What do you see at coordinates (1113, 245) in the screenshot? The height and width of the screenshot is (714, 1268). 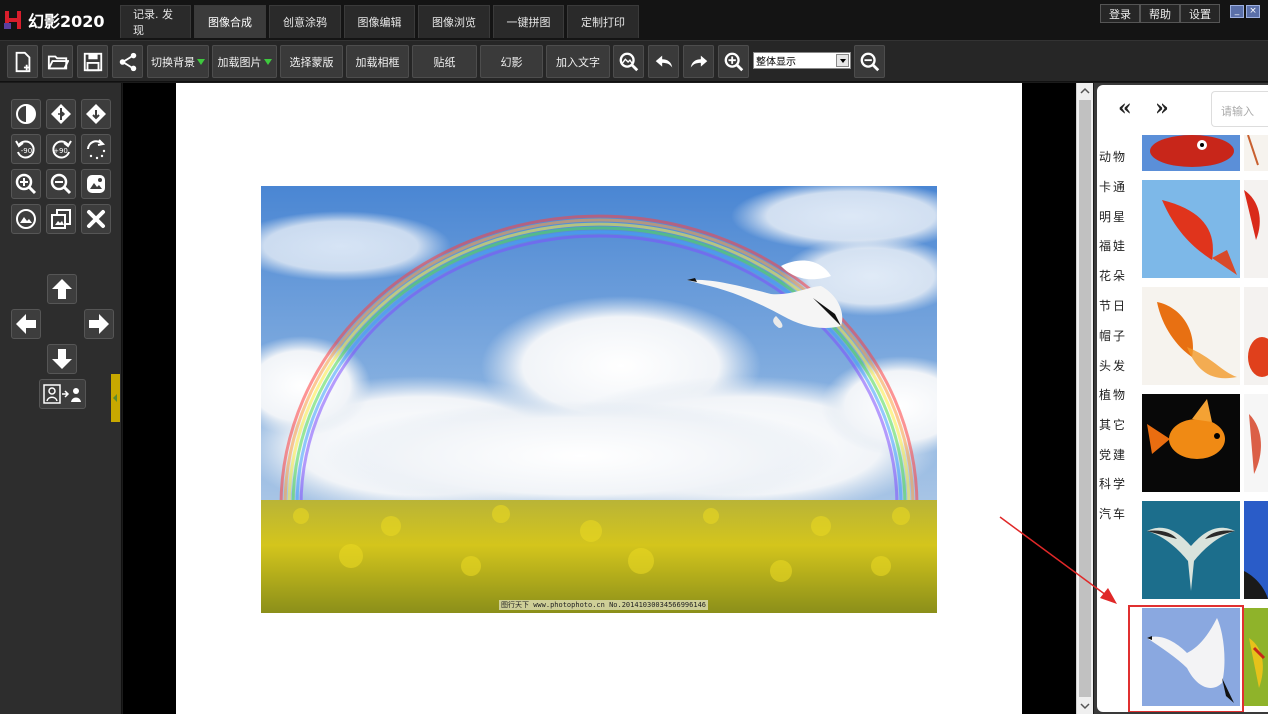 I see `category-fuwa: 福娃` at bounding box center [1113, 245].